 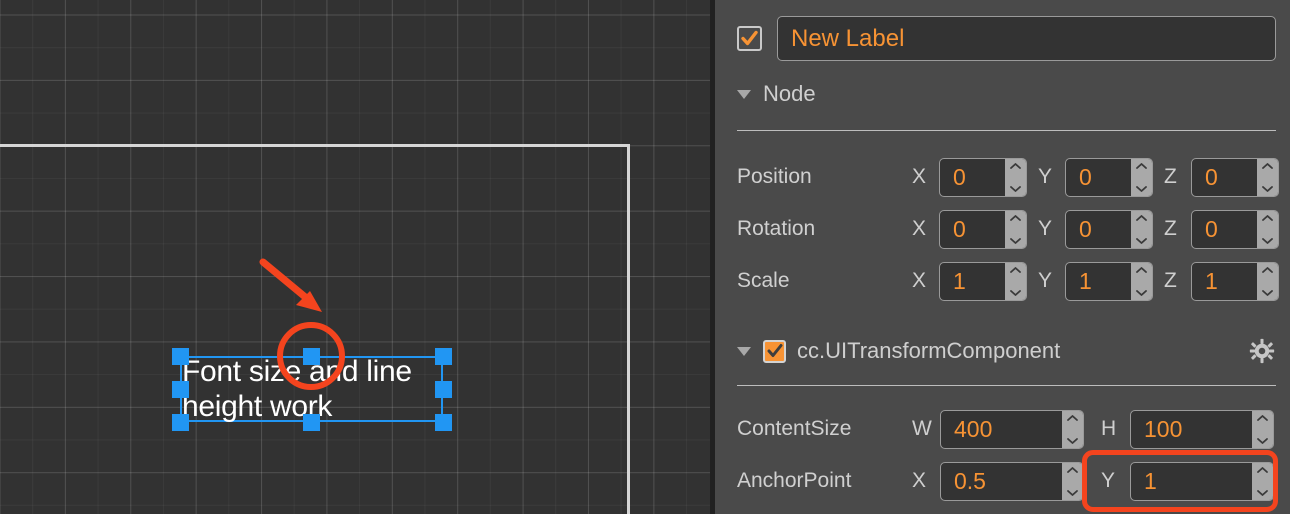 I want to click on stepper-rotation-x, so click(x=1015, y=229).